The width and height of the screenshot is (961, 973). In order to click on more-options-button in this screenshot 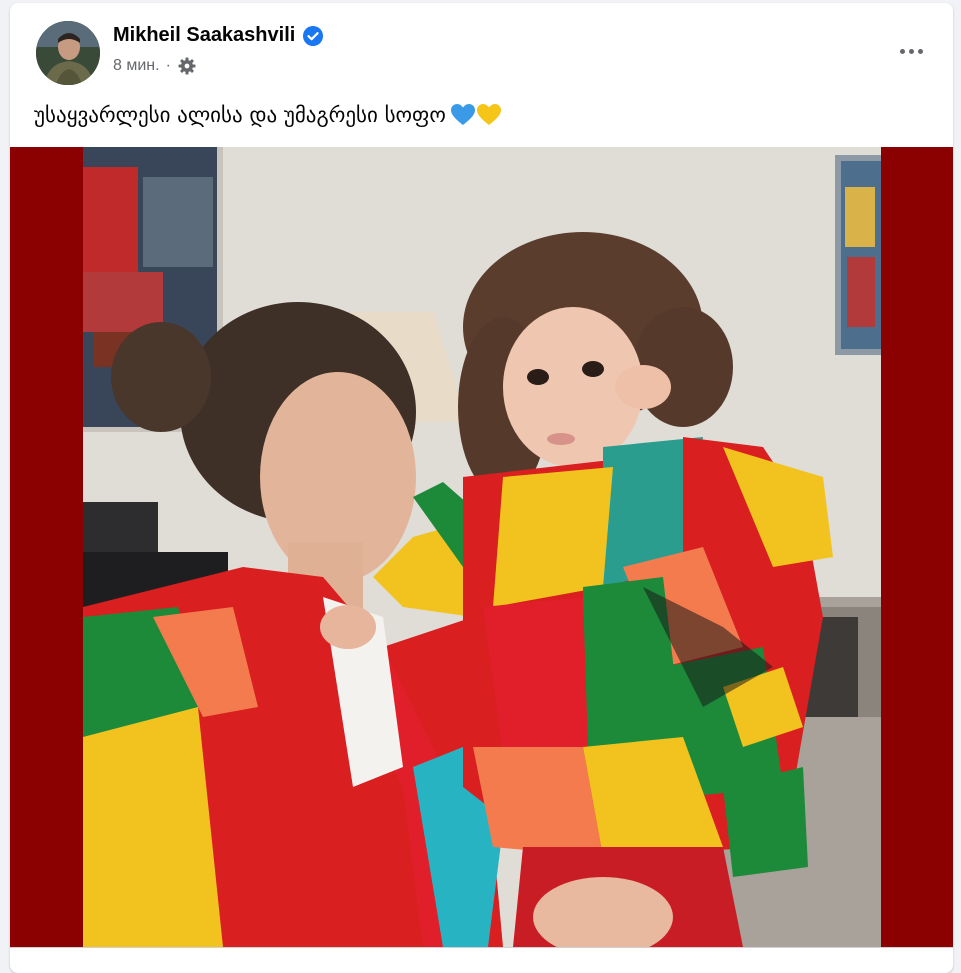, I will do `click(911, 51)`.